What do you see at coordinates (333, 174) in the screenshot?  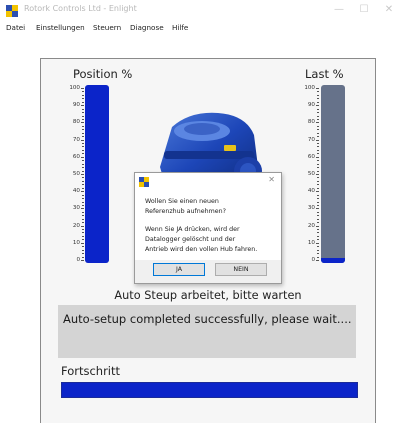 I see `load-bar` at bounding box center [333, 174].